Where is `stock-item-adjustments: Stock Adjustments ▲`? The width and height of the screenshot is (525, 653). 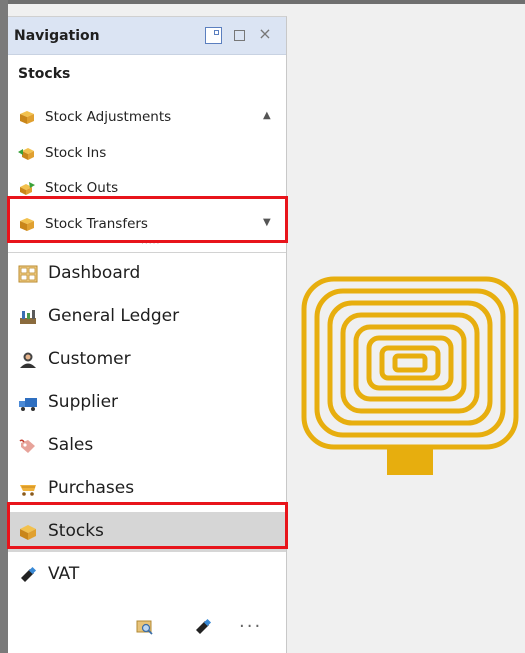
stock-item-adjustments: Stock Adjustments ▲ is located at coordinates (147, 117).